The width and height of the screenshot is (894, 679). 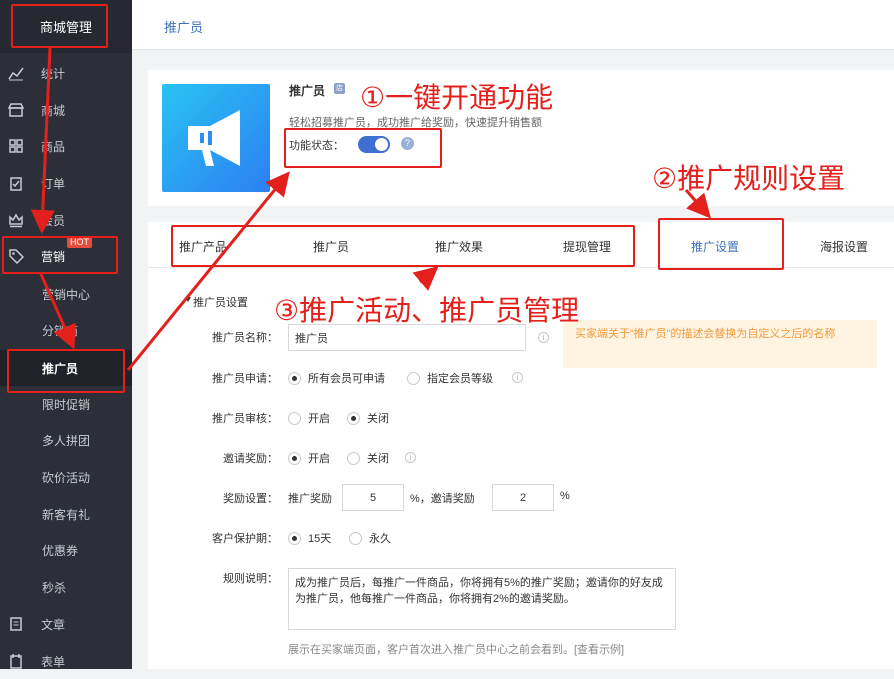 I want to click on sidebar-item-articles: 文章, so click(x=66, y=624).